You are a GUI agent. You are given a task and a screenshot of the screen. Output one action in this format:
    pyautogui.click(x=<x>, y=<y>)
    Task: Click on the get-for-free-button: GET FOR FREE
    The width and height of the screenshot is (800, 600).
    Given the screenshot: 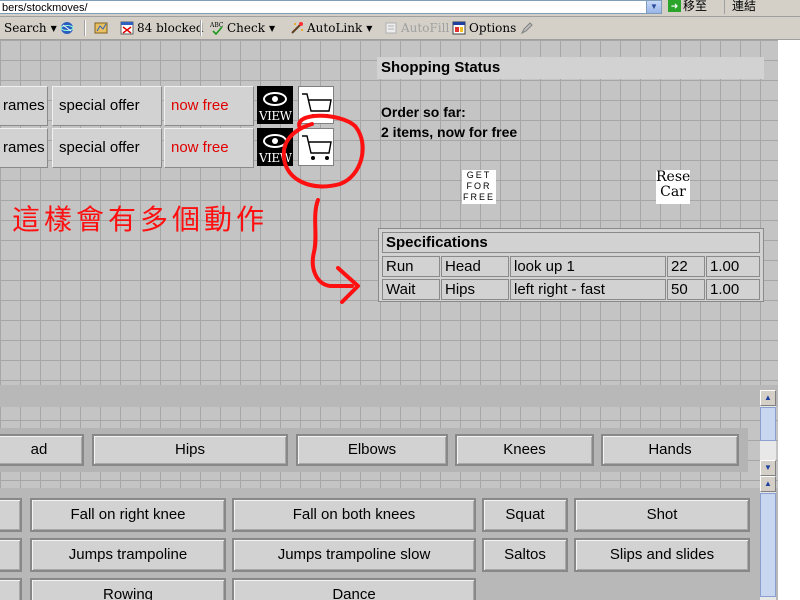 What is the action you would take?
    pyautogui.click(x=479, y=187)
    